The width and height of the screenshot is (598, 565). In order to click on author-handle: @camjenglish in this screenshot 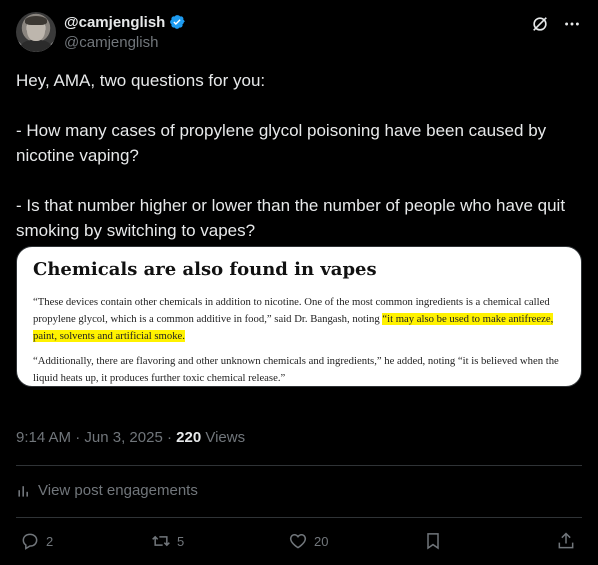, I will do `click(125, 42)`.